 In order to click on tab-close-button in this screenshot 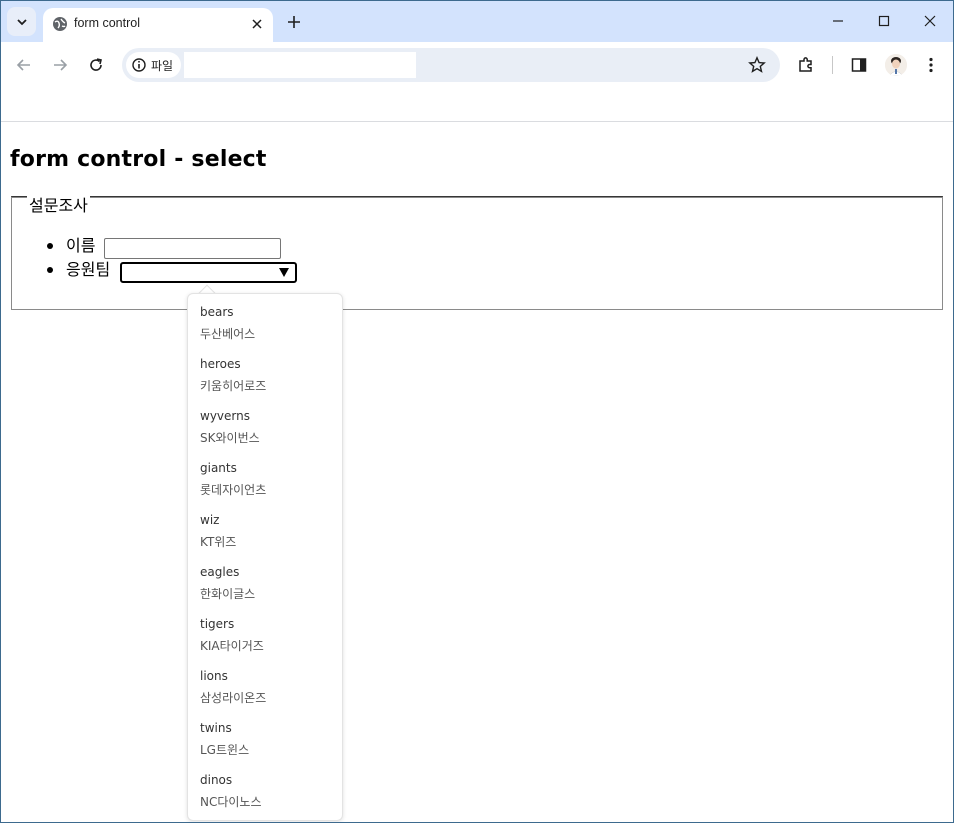, I will do `click(257, 24)`.